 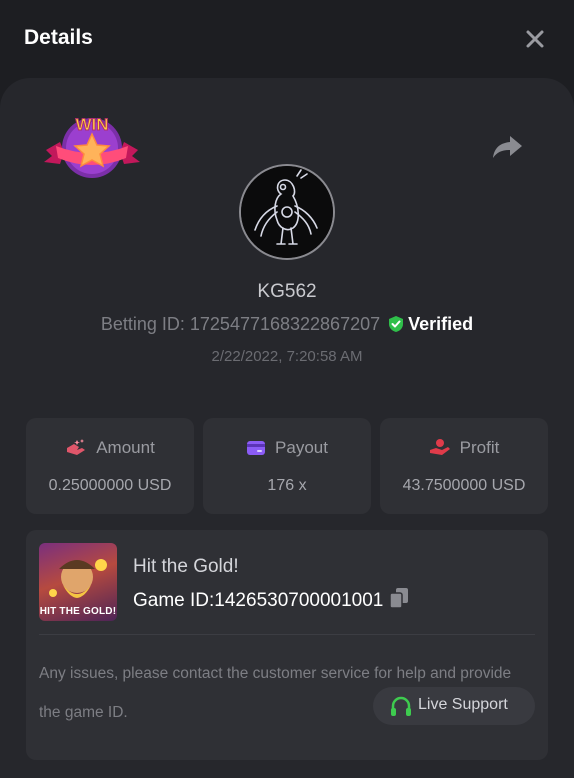 I want to click on divider, so click(x=287, y=634).